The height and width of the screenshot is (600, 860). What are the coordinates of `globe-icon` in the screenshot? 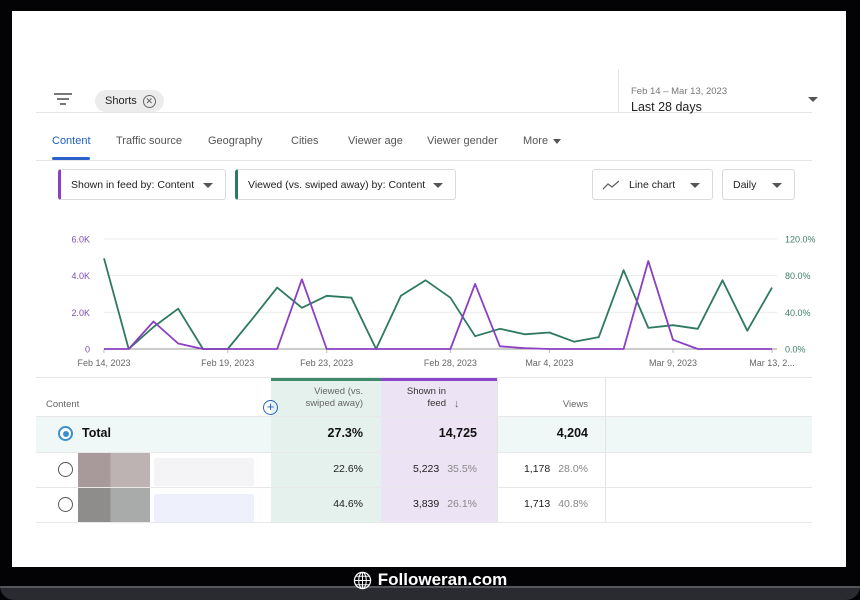 It's located at (362, 580).